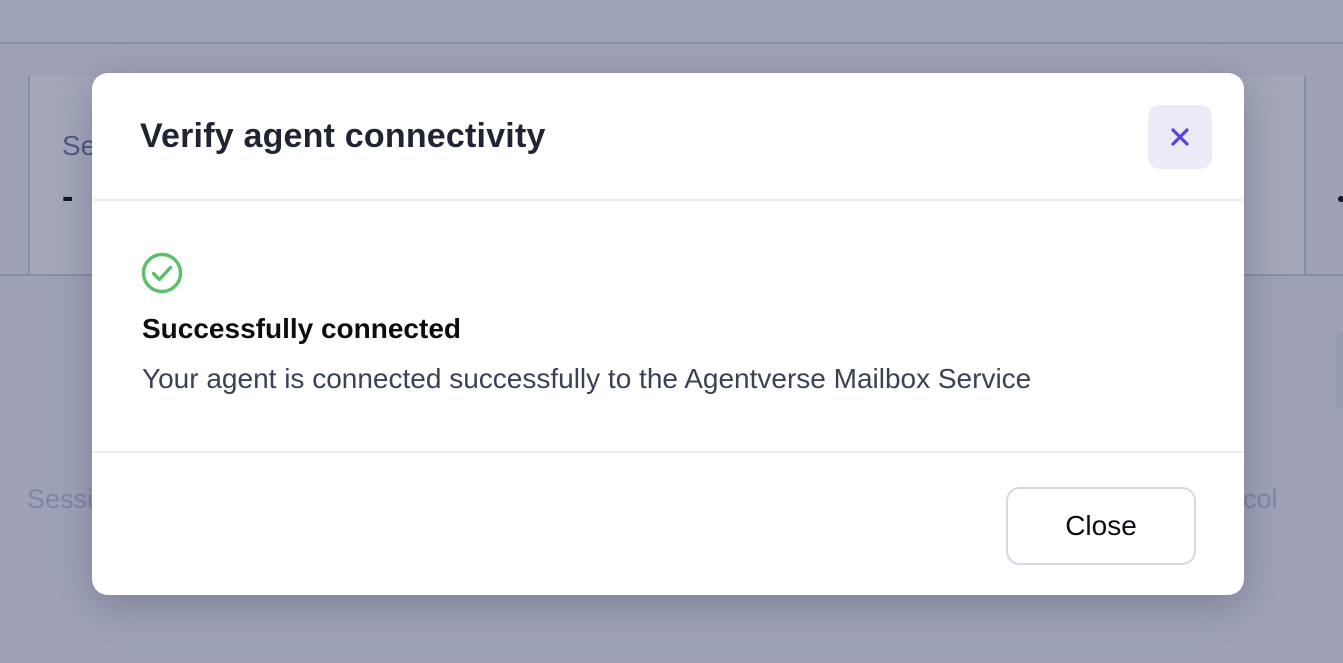 The width and height of the screenshot is (1343, 663). What do you see at coordinates (302, 328) in the screenshot?
I see `status-title: Successfully connected` at bounding box center [302, 328].